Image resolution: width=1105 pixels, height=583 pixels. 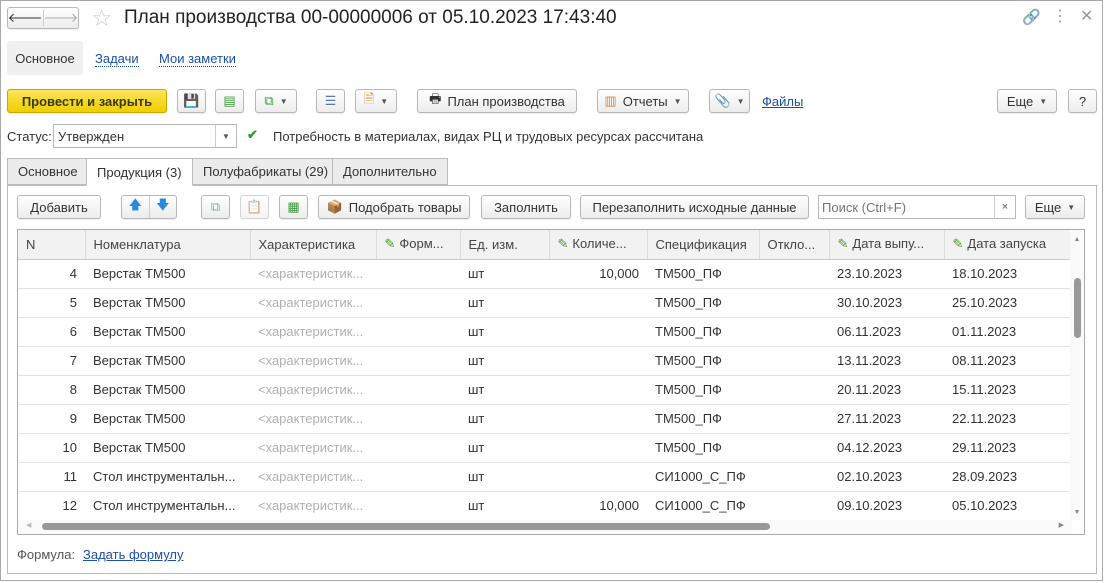 What do you see at coordinates (886, 361) in the screenshot?
I see `table-cell: 13.11.2023` at bounding box center [886, 361].